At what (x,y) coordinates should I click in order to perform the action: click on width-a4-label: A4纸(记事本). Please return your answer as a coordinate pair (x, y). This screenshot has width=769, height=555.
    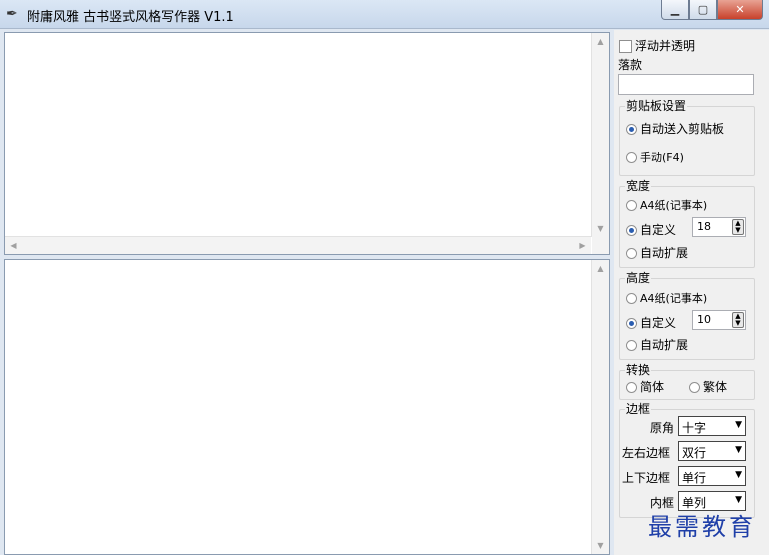
    Looking at the image, I should click on (674, 205).